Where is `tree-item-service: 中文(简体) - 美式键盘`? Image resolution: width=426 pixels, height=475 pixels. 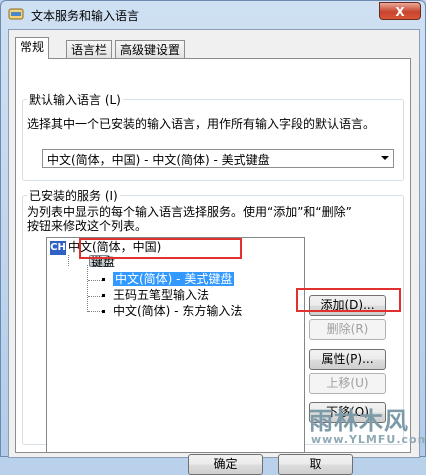
tree-item-service: 中文(简体) - 美式键盘 is located at coordinates (168, 279).